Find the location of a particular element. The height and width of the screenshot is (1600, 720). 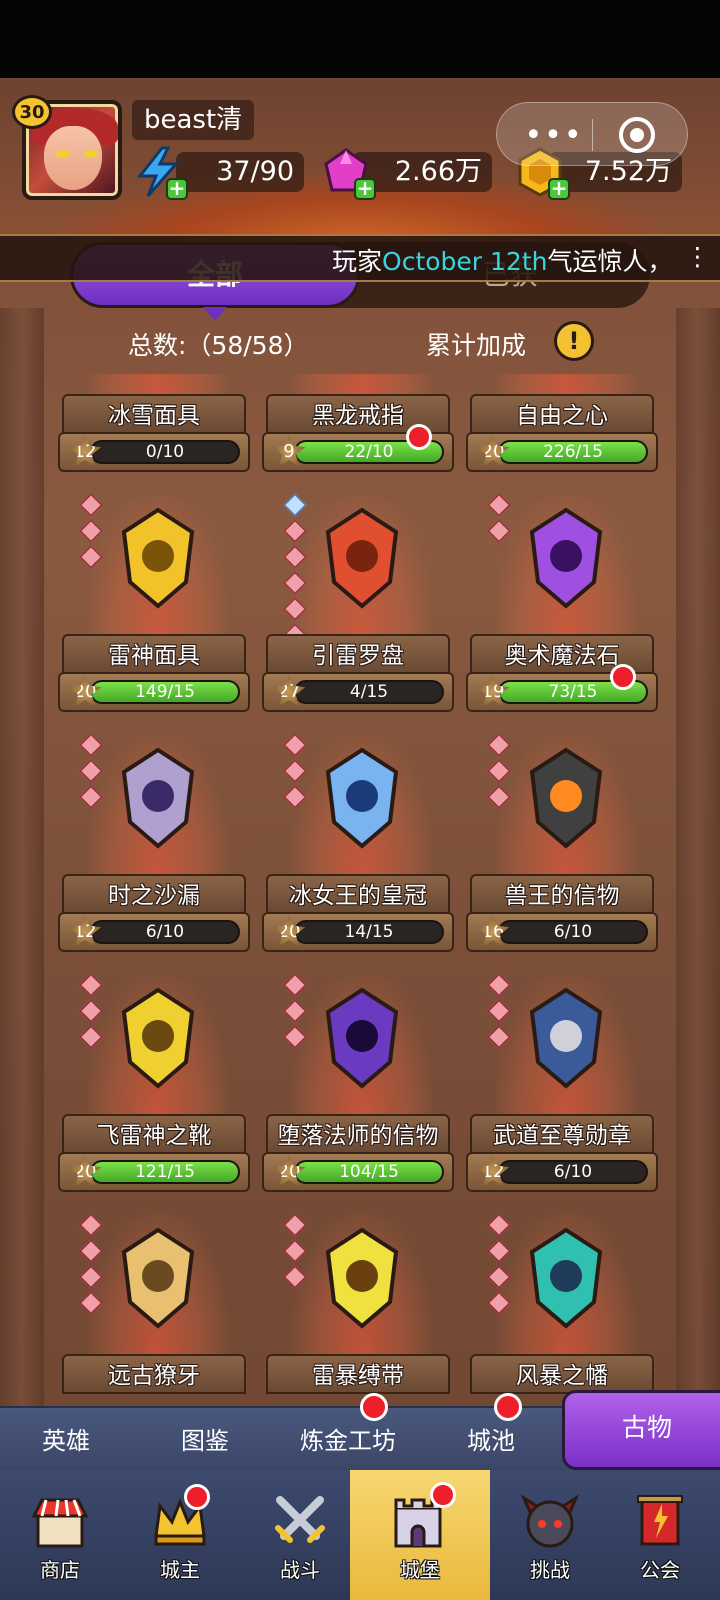

progress-text: 149/15 is located at coordinates (165, 692).